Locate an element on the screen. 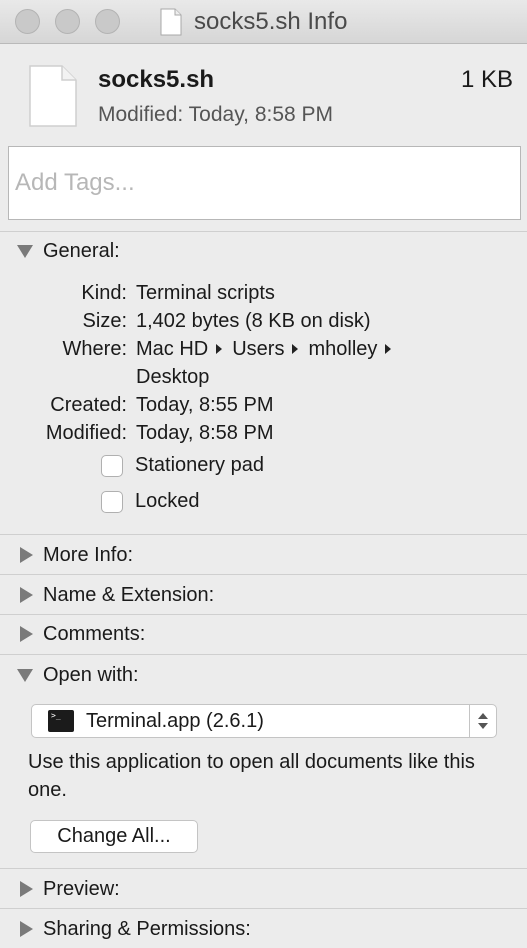  document-icon is located at coordinates (171, 22).